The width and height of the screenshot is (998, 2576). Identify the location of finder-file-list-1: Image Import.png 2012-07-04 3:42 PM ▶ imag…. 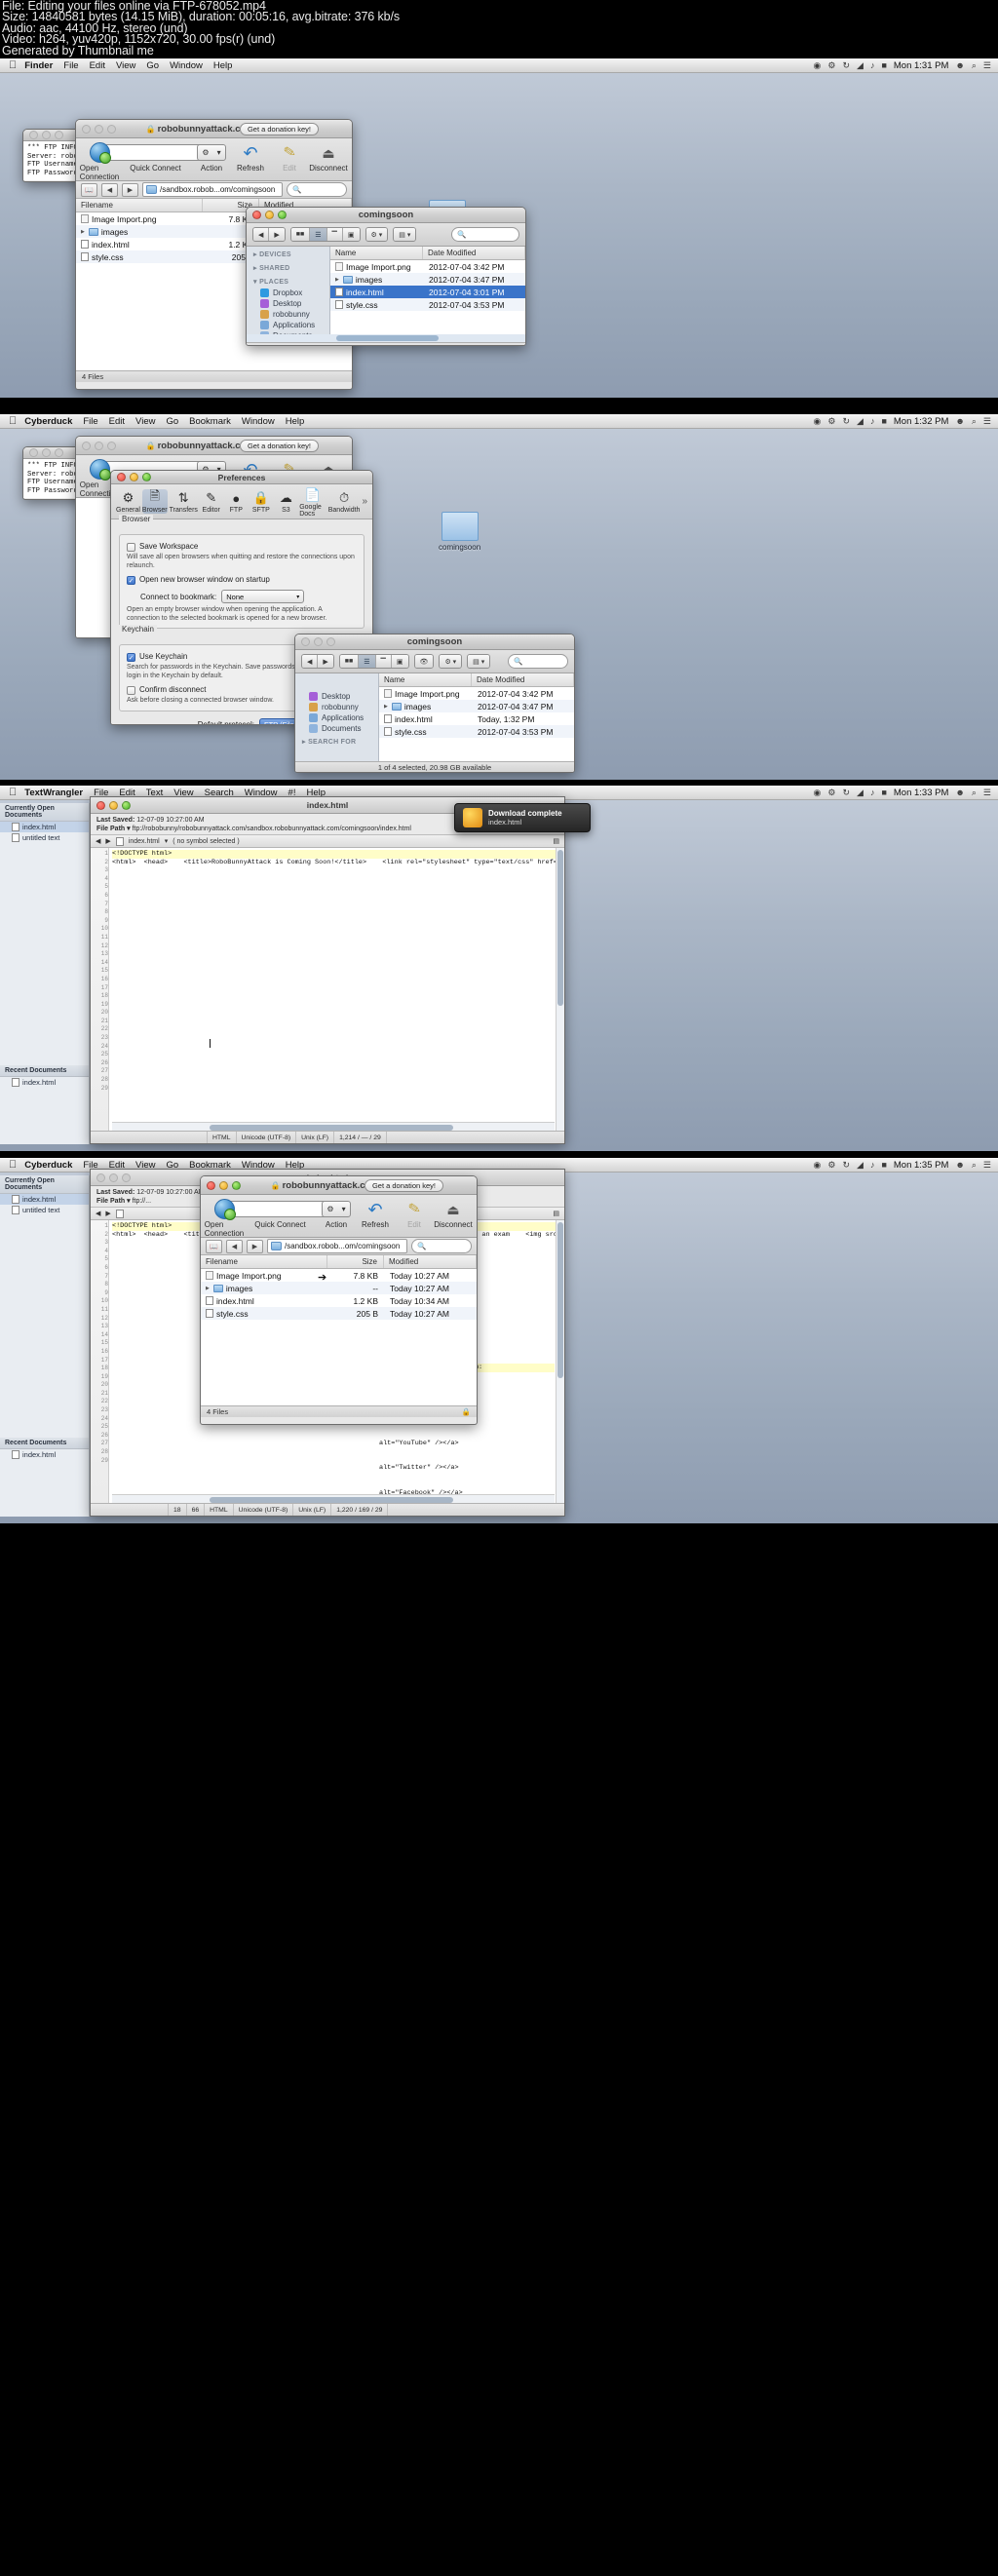
(427, 285).